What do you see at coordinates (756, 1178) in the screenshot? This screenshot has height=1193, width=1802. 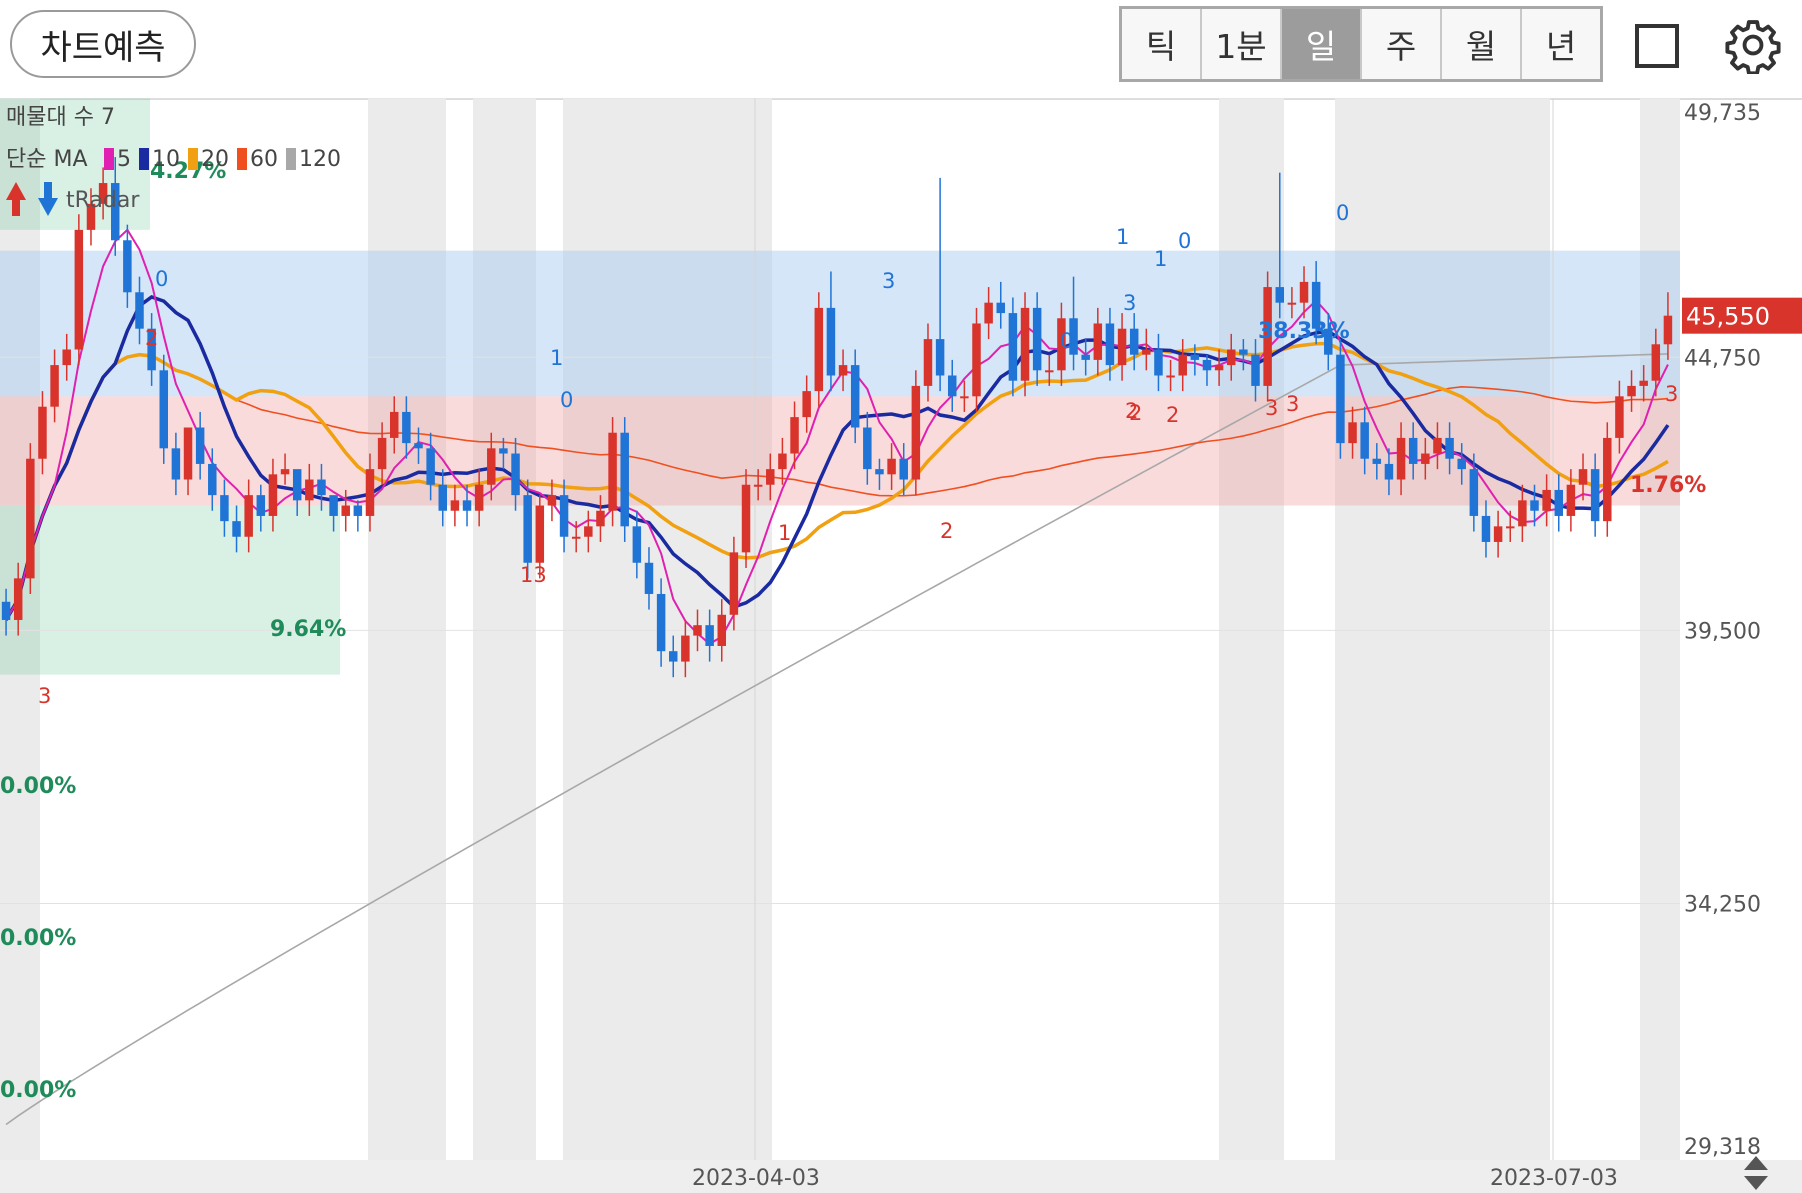 I see `x-tick-label: 2023-04-03` at bounding box center [756, 1178].